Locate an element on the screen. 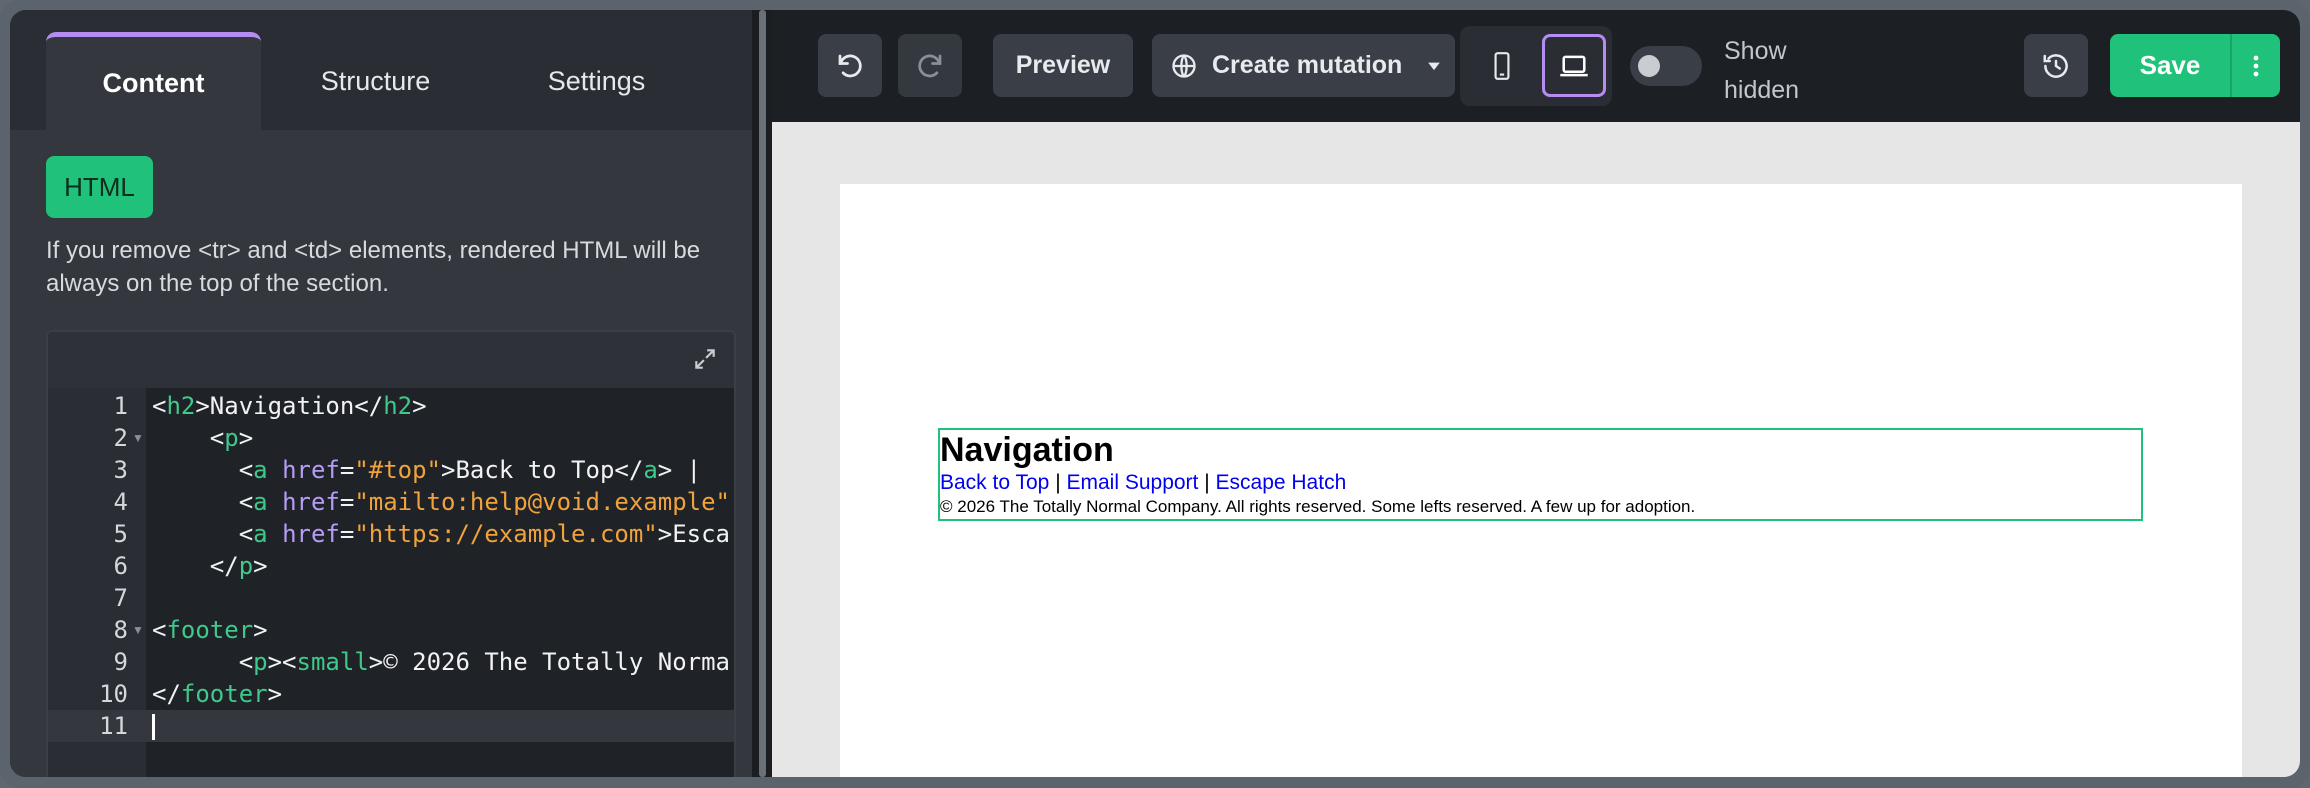 Image resolution: width=2310 pixels, height=788 pixels. expand-icon is located at coordinates (705, 359).